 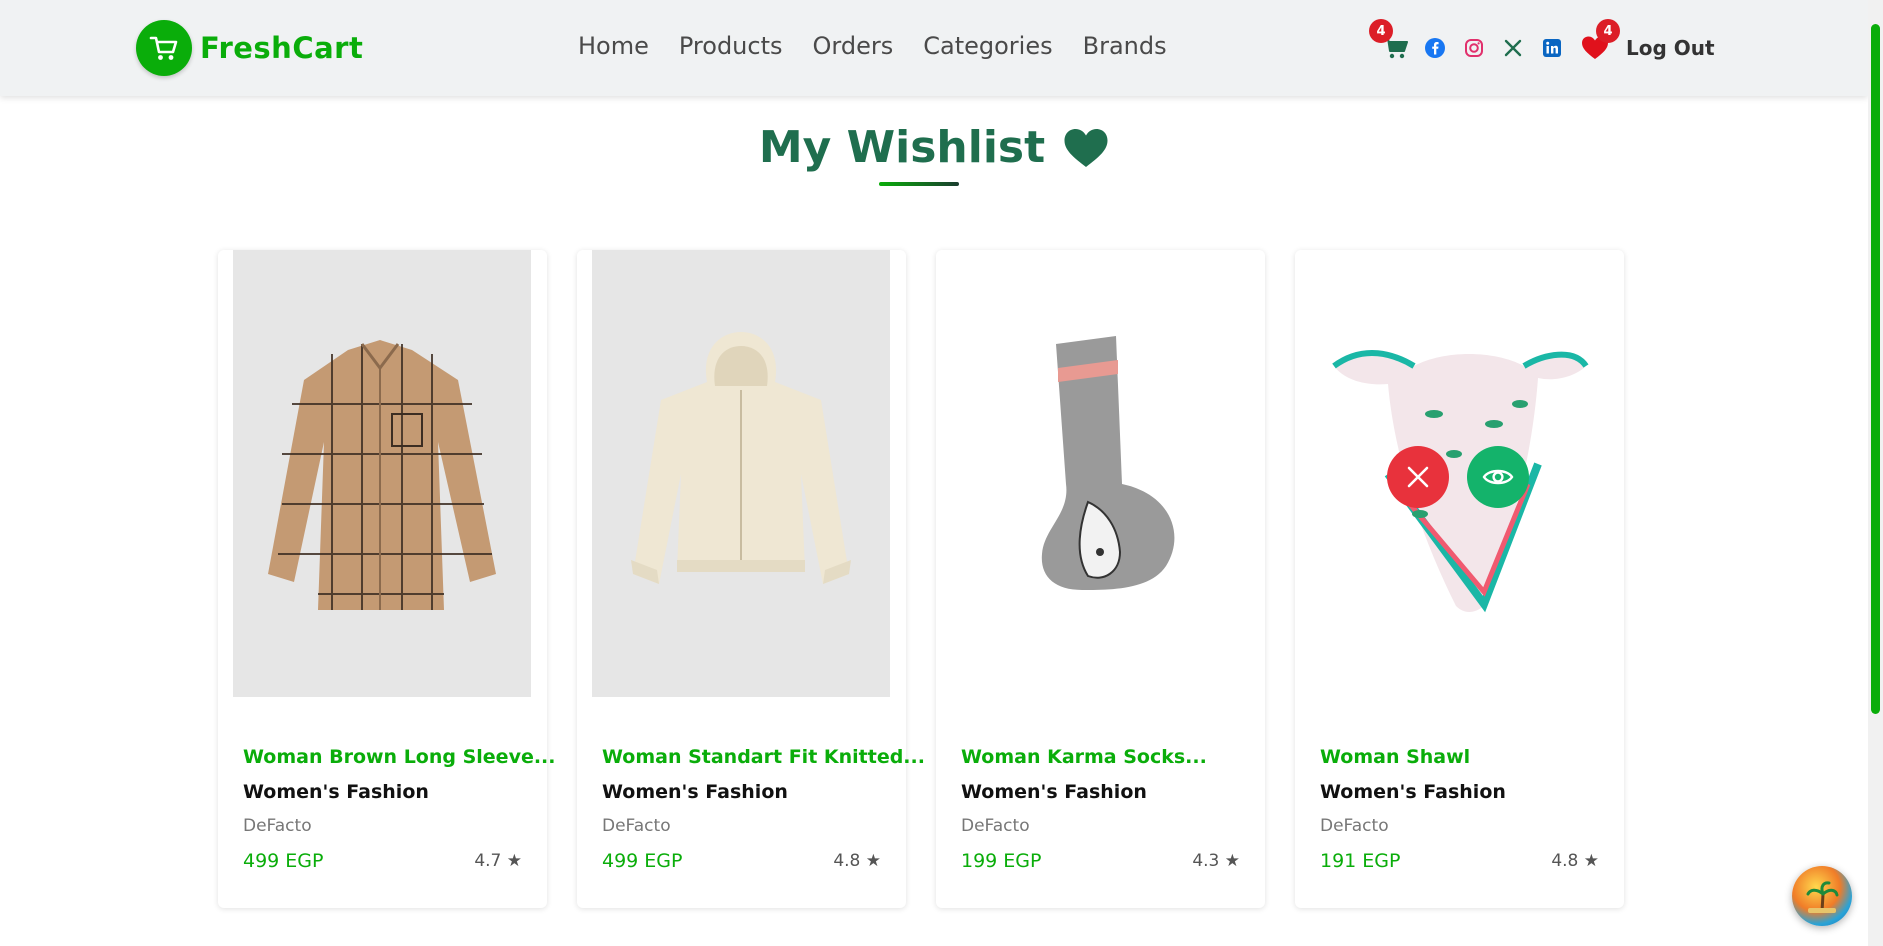 I want to click on facebook-icon, so click(x=1435, y=48).